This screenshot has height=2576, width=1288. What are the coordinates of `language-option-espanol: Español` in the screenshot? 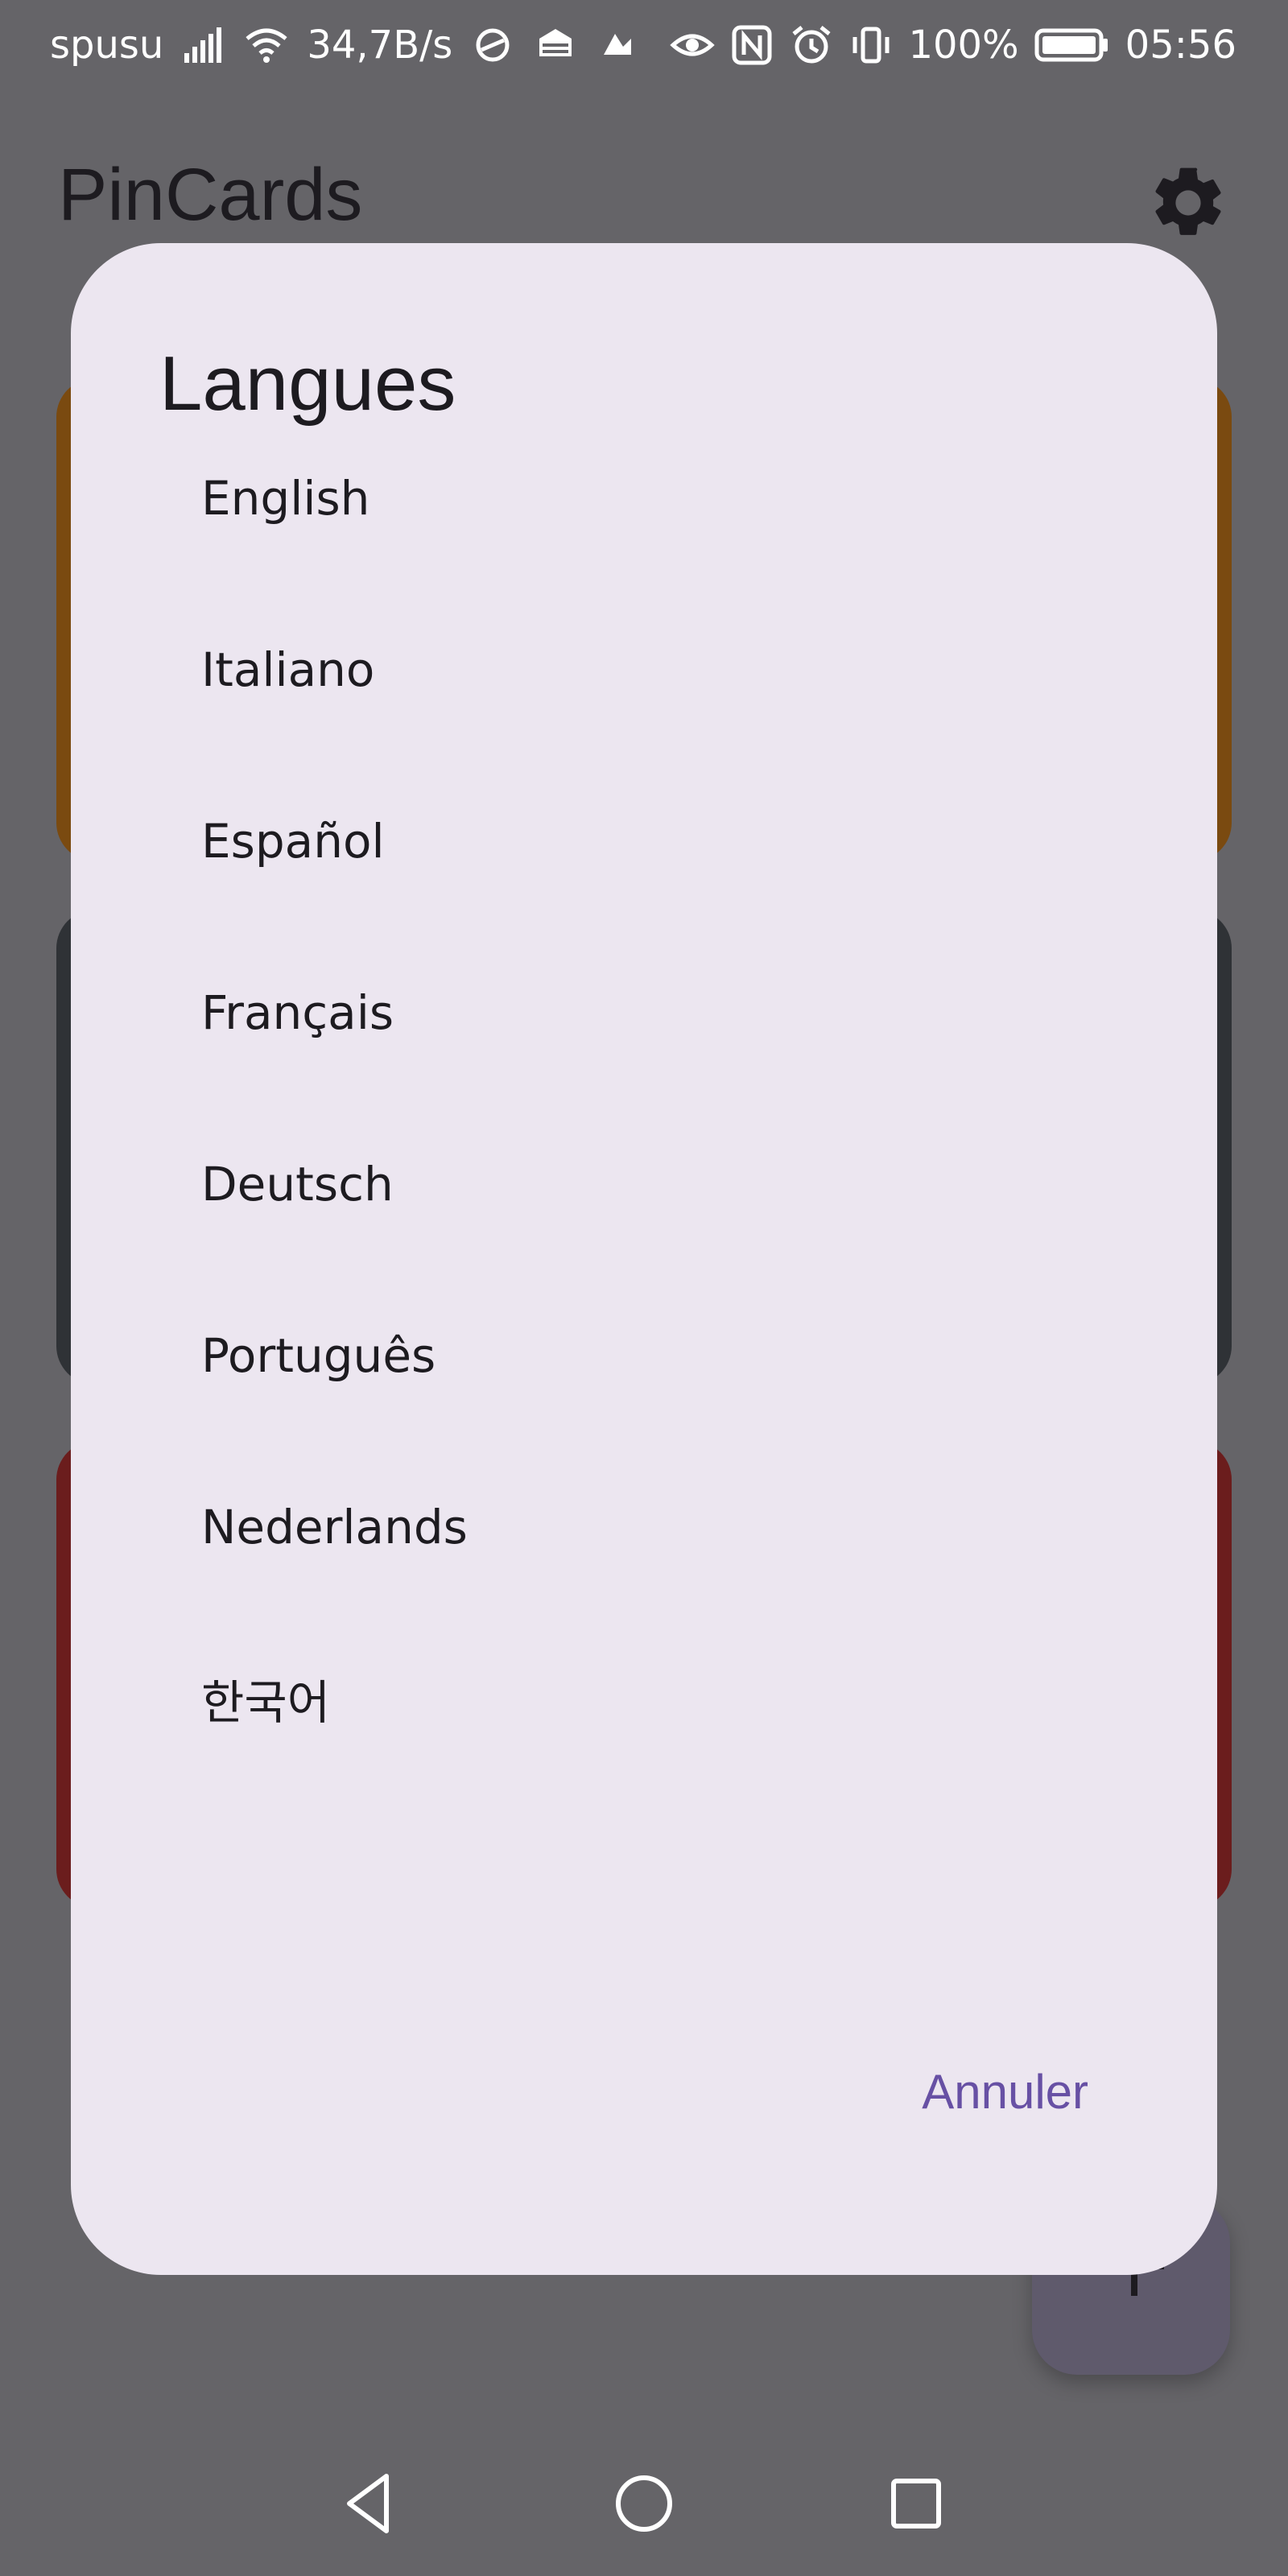 It's located at (644, 841).